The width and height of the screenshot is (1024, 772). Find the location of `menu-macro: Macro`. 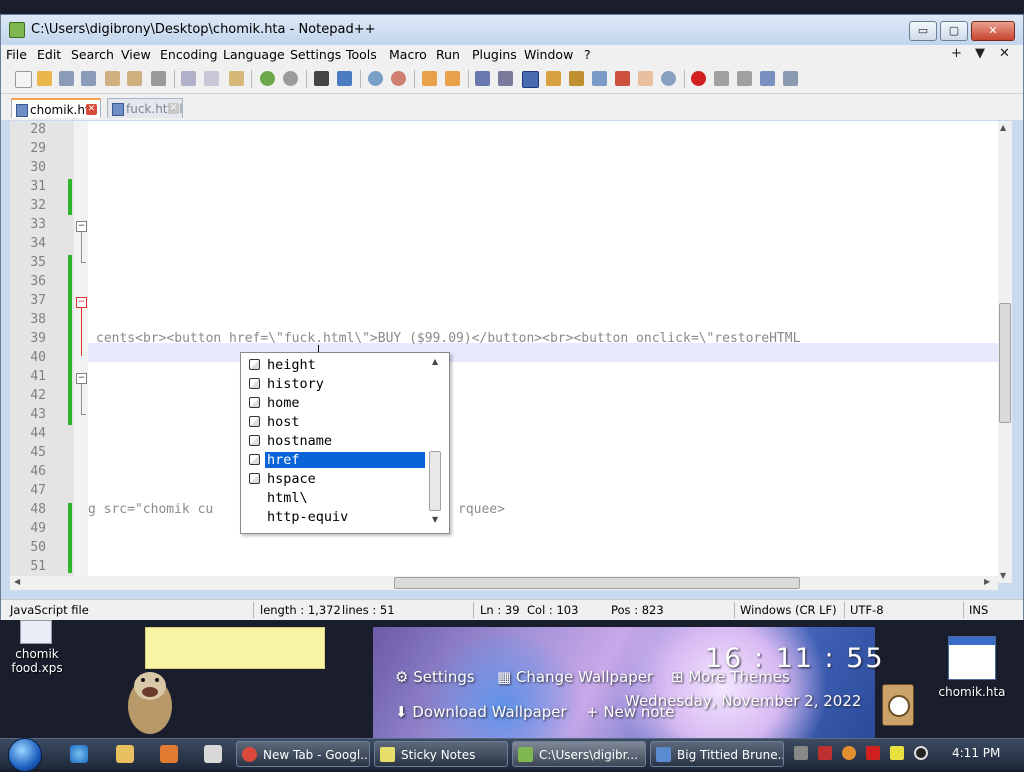

menu-macro: Macro is located at coordinates (408, 54).